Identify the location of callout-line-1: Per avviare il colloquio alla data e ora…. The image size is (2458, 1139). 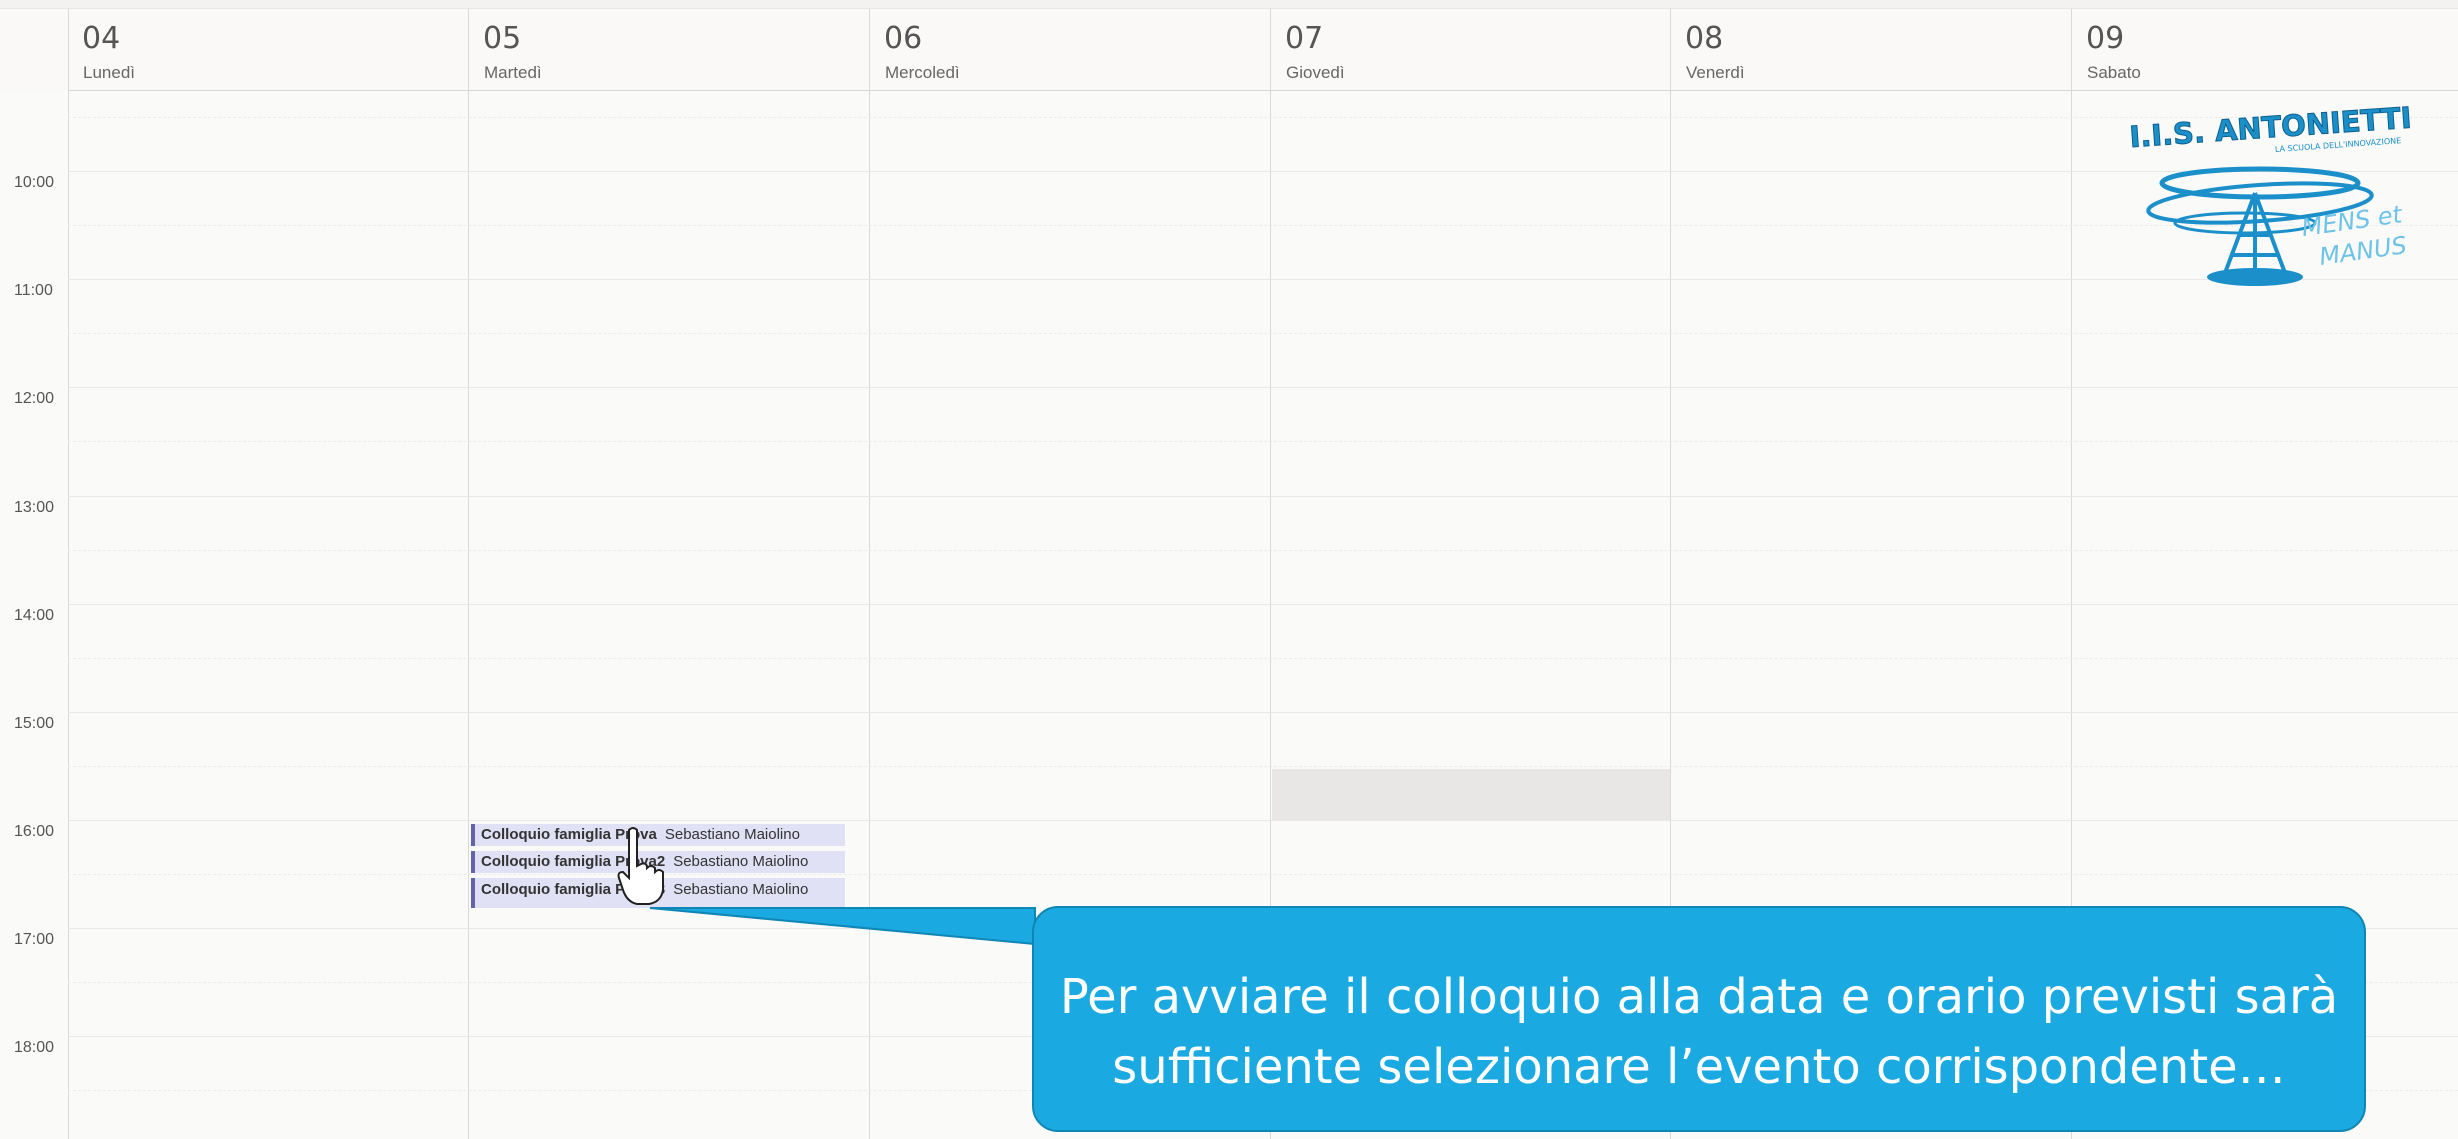
(1699, 997).